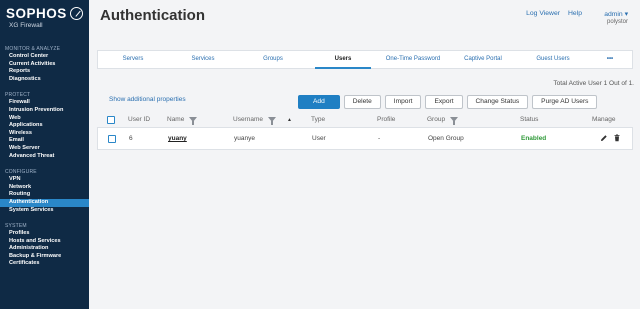  What do you see at coordinates (36, 13) in the screenshot?
I see `sophos-logo: SOPHOS` at bounding box center [36, 13].